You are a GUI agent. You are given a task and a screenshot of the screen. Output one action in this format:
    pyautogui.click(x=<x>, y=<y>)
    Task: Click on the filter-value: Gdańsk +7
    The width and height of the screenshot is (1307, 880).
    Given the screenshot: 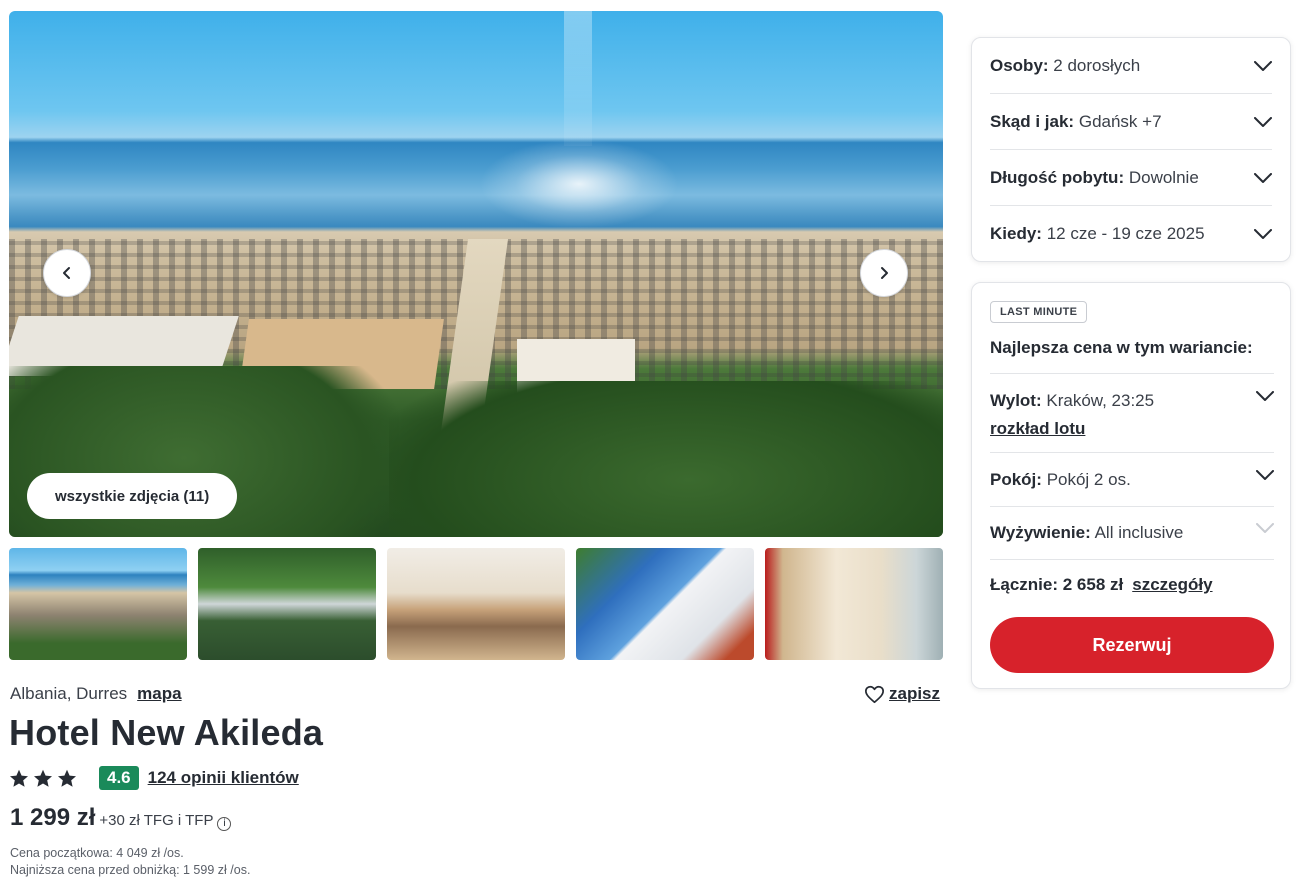 What is the action you would take?
    pyautogui.click(x=1120, y=121)
    